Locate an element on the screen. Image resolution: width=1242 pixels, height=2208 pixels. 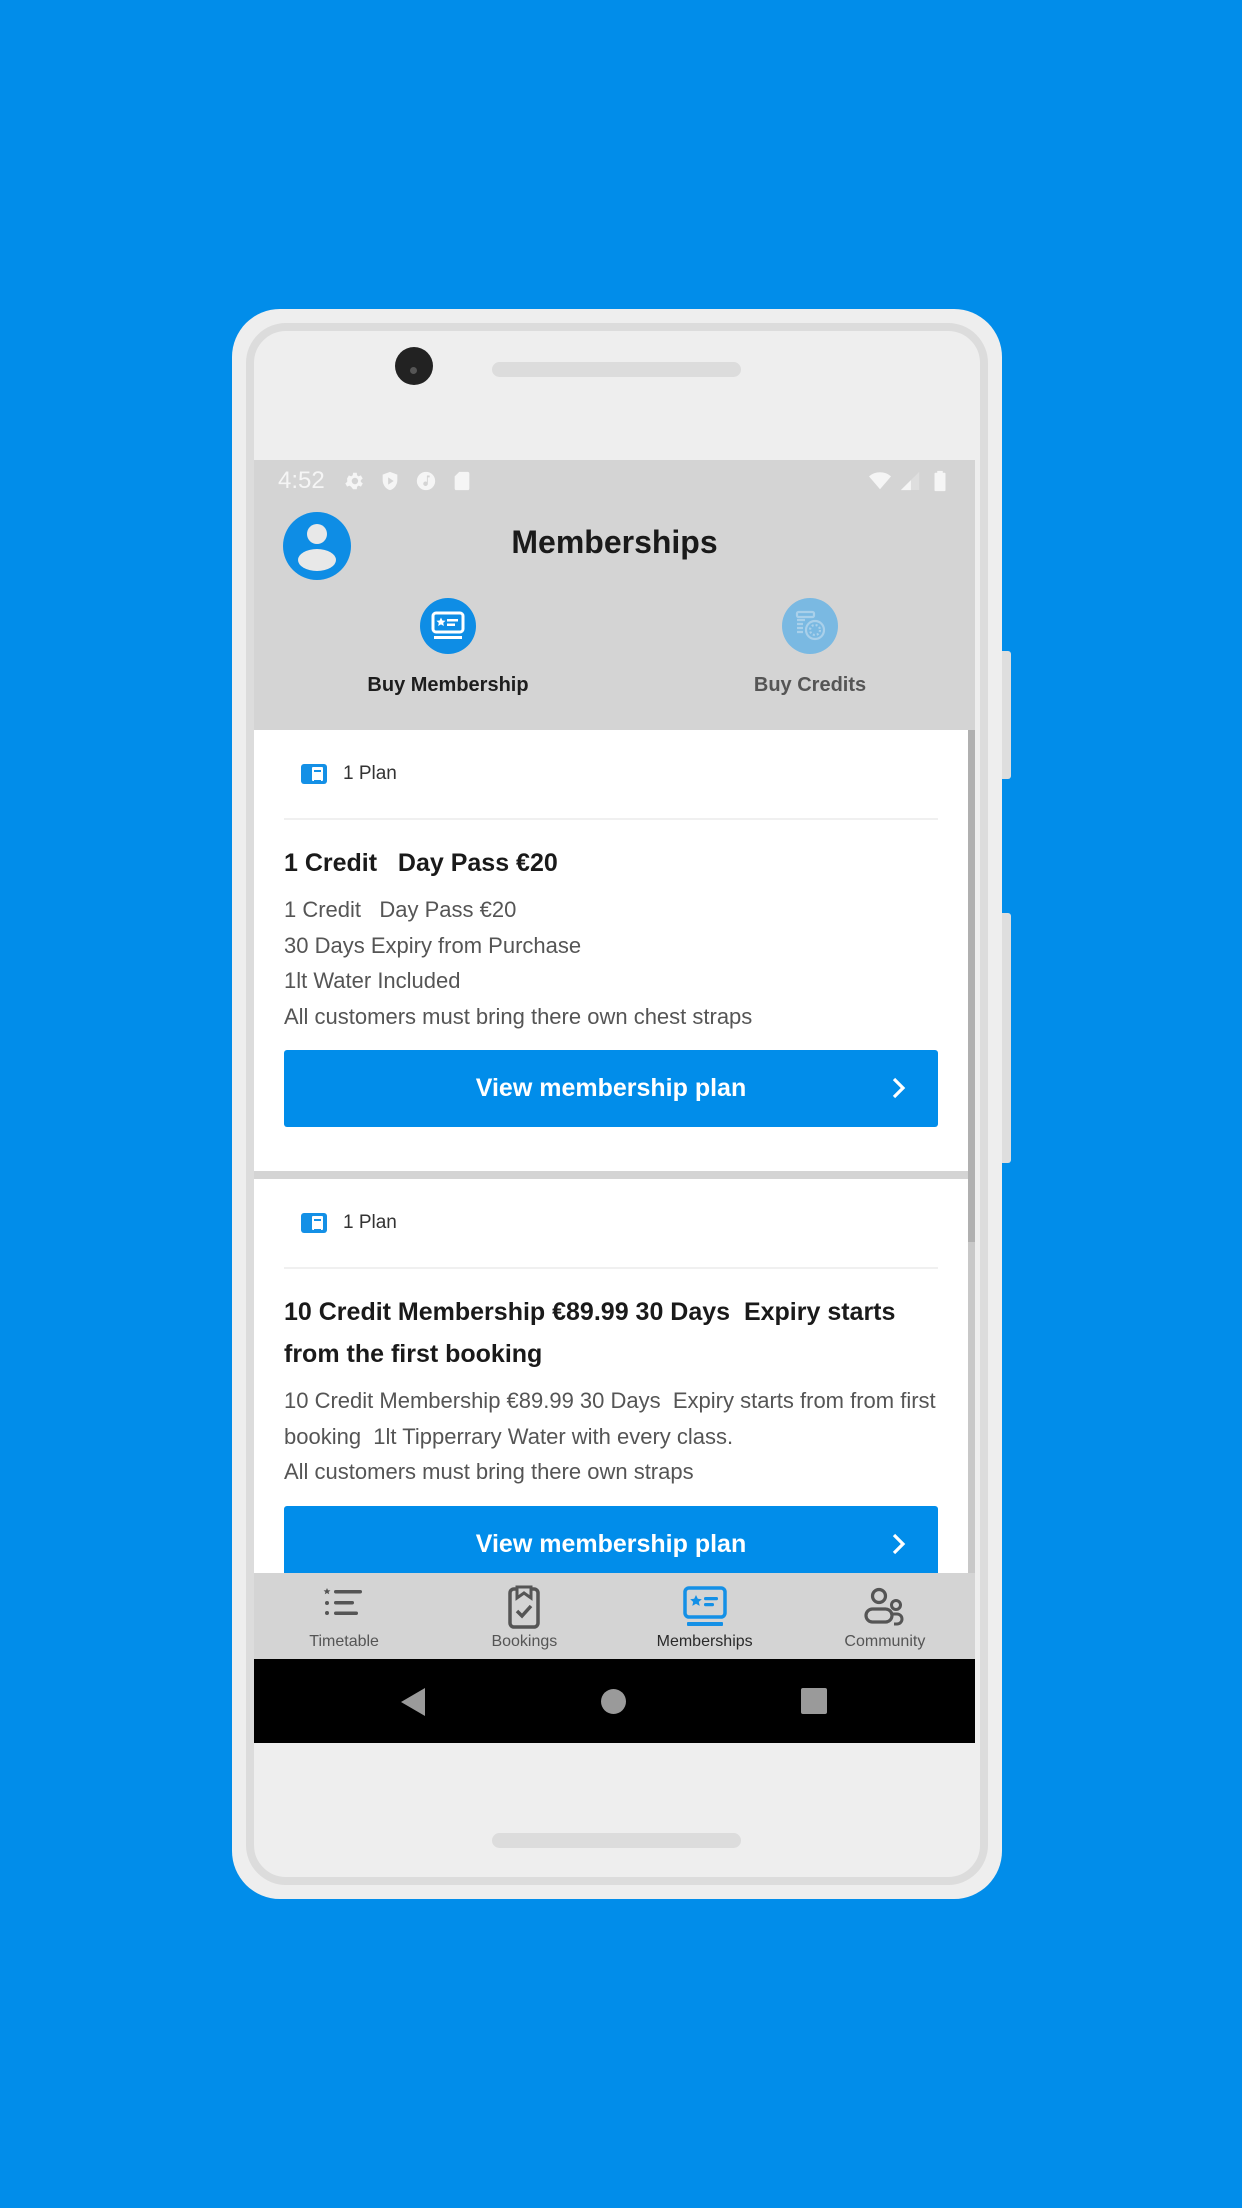
page-title: Memberships is located at coordinates (614, 542).